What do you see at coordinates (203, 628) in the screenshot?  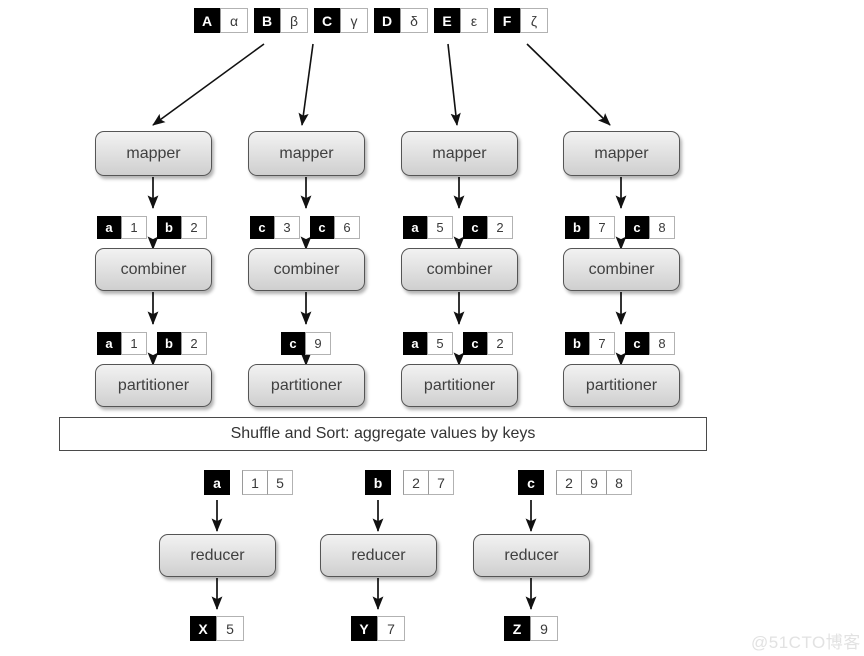 I see `pair-key: X` at bounding box center [203, 628].